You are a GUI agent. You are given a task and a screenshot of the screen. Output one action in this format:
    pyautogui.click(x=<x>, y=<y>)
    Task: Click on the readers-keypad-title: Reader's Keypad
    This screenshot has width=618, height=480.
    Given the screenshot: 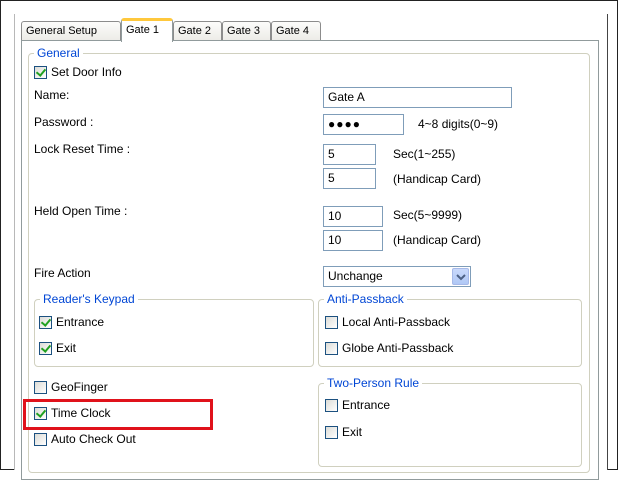 What is the action you would take?
    pyautogui.click(x=89, y=299)
    